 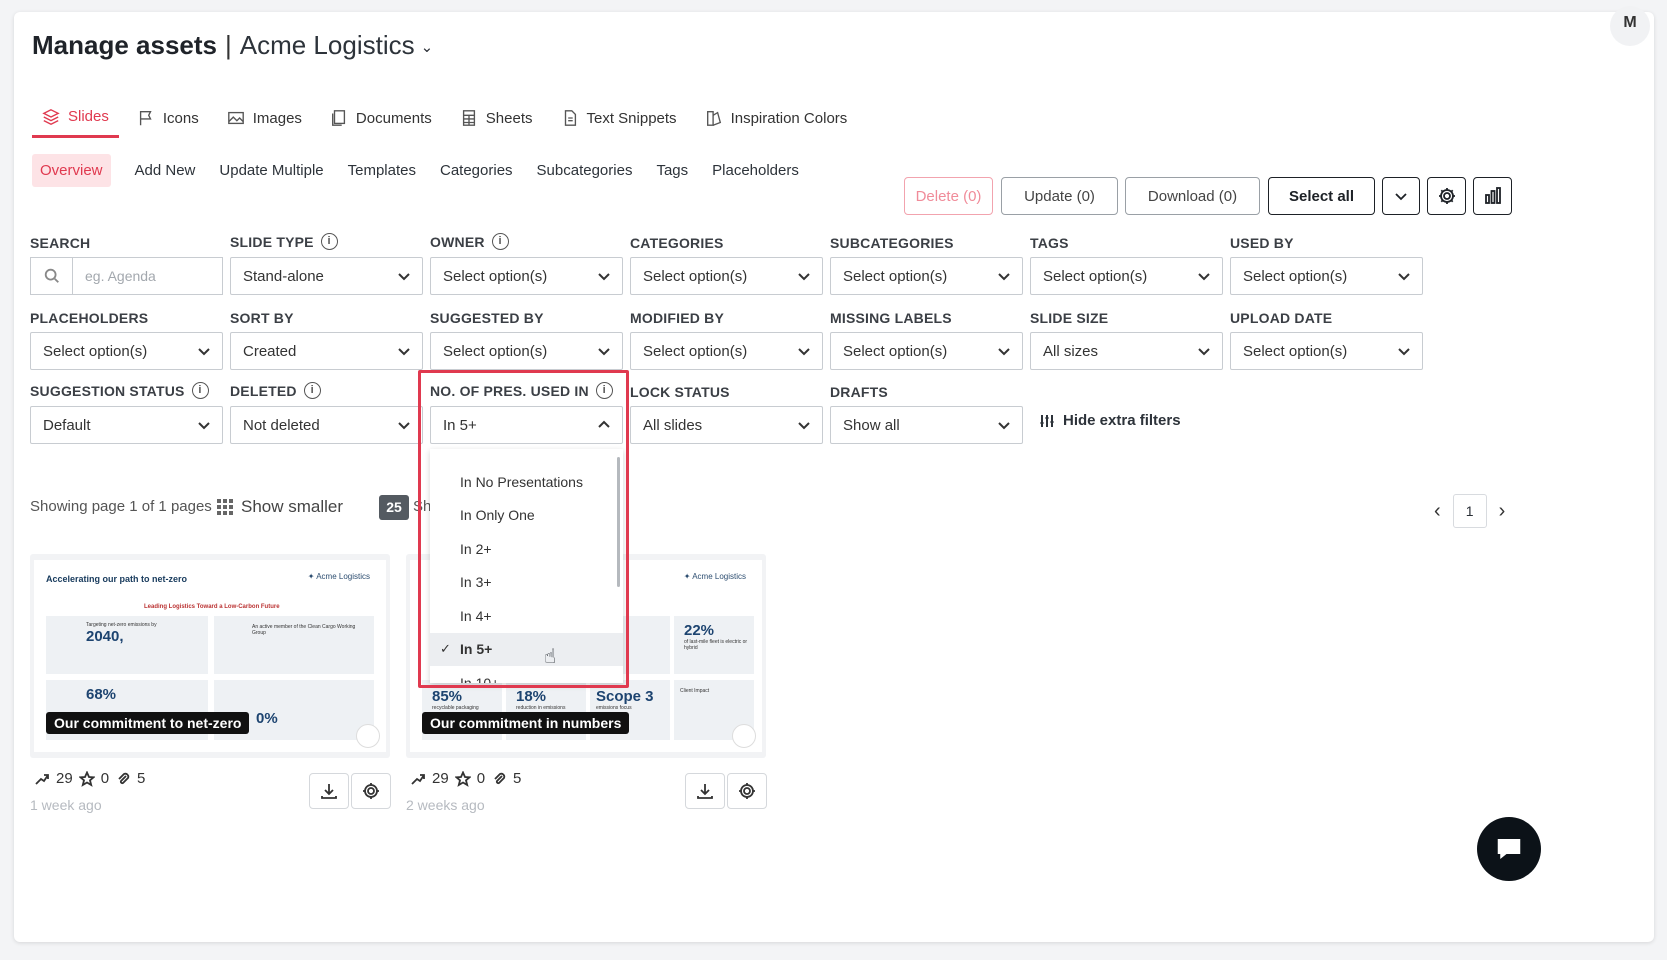 I want to click on subcategories-select: Select option(s), so click(x=926, y=276).